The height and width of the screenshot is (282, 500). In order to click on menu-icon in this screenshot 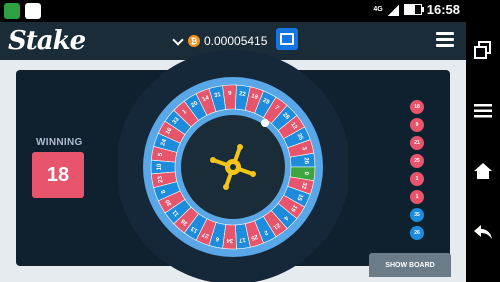, I will do `click(483, 111)`.